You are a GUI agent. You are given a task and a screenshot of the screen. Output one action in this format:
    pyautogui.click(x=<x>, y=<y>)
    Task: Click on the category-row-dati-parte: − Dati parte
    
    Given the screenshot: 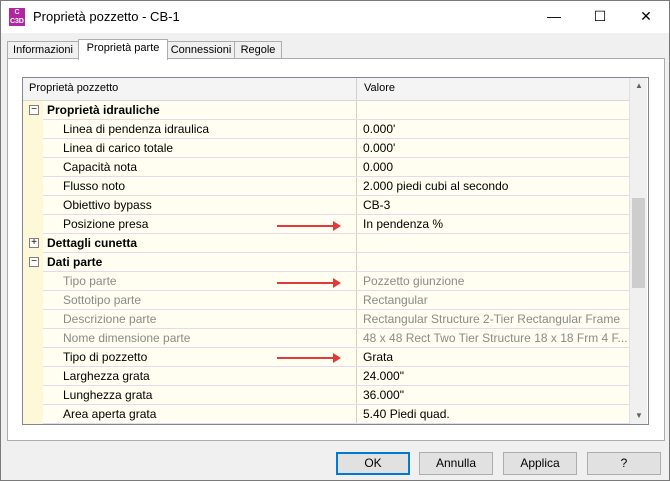 What is the action you would take?
    pyautogui.click(x=326, y=262)
    